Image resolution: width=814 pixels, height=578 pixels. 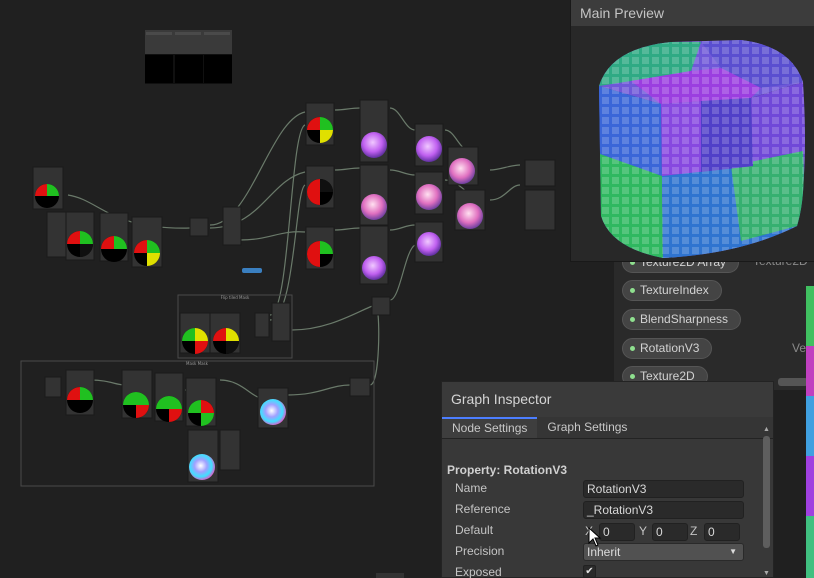 I want to click on name-label: Name, so click(x=471, y=488).